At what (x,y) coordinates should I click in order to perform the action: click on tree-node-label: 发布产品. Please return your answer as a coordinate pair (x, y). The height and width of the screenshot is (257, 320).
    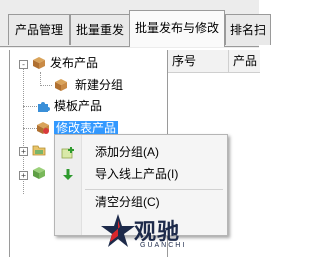
    Looking at the image, I should click on (74, 63).